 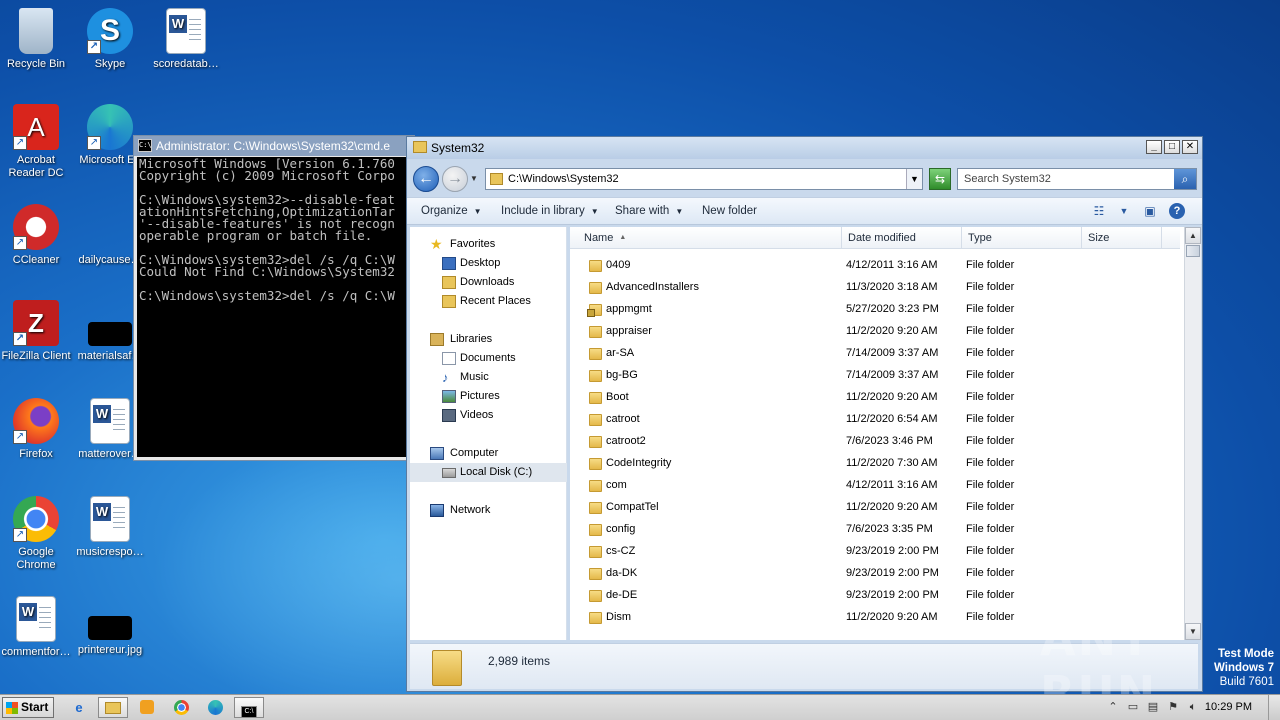 I want to click on word-document-icon, so click(x=36, y=619).